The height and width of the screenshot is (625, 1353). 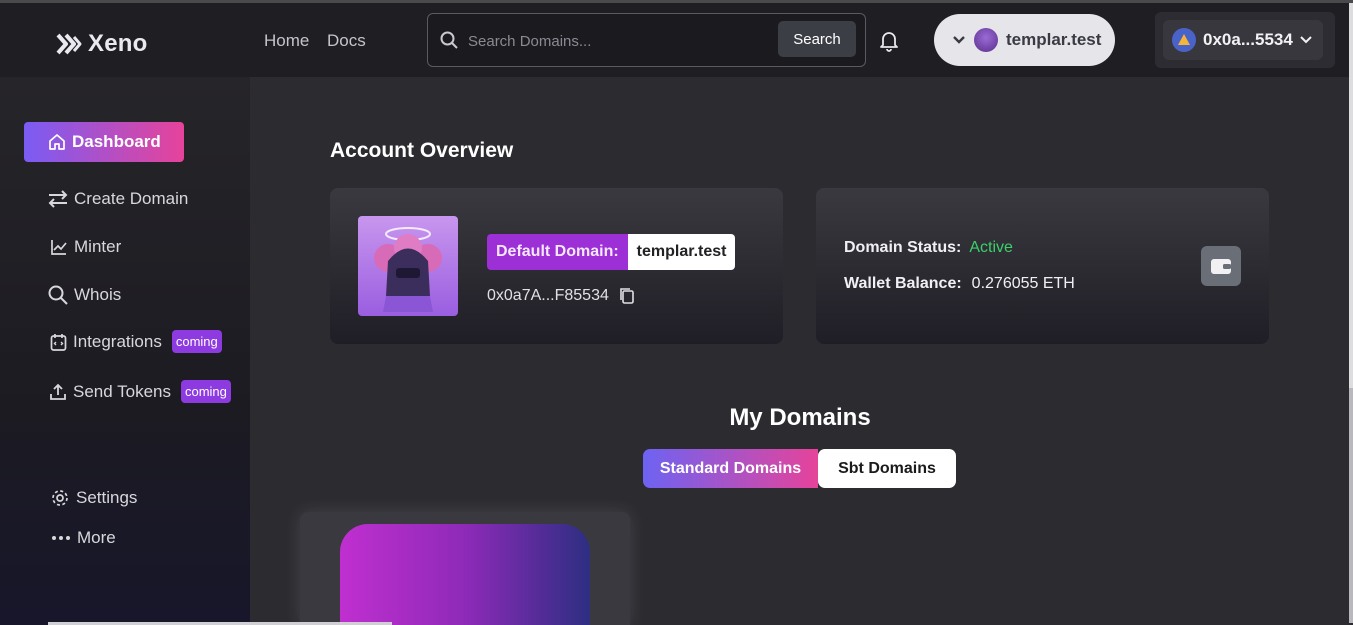 What do you see at coordinates (59, 247) in the screenshot?
I see `chart-icon` at bounding box center [59, 247].